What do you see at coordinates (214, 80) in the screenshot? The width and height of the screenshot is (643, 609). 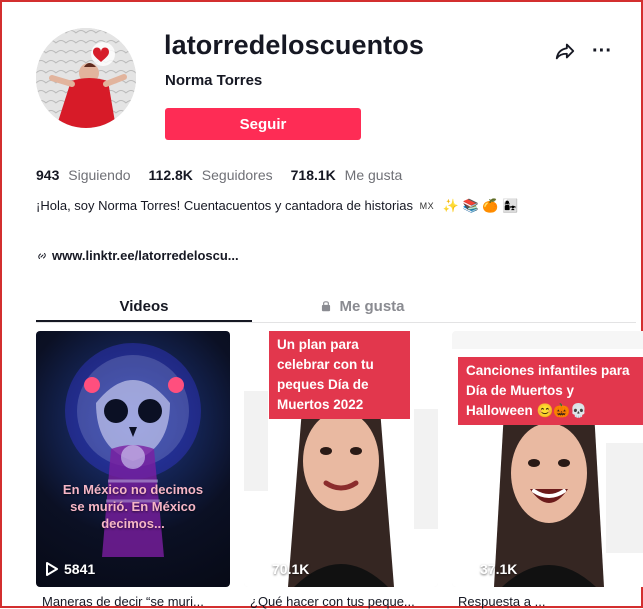 I see `display-name: Norma Torres` at bounding box center [214, 80].